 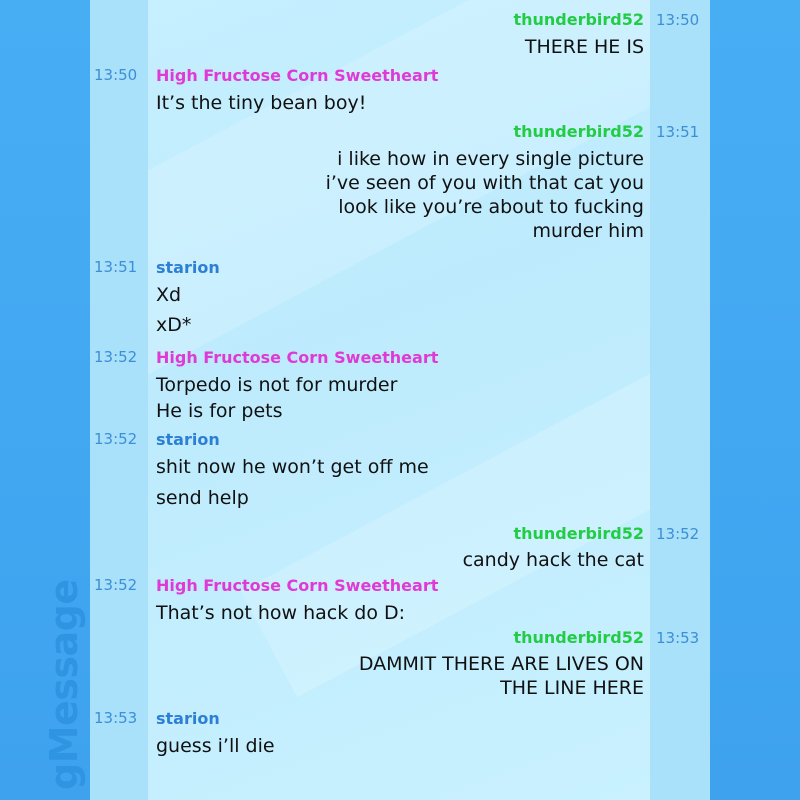 I want to click on message-line: xD*, so click(x=174, y=325).